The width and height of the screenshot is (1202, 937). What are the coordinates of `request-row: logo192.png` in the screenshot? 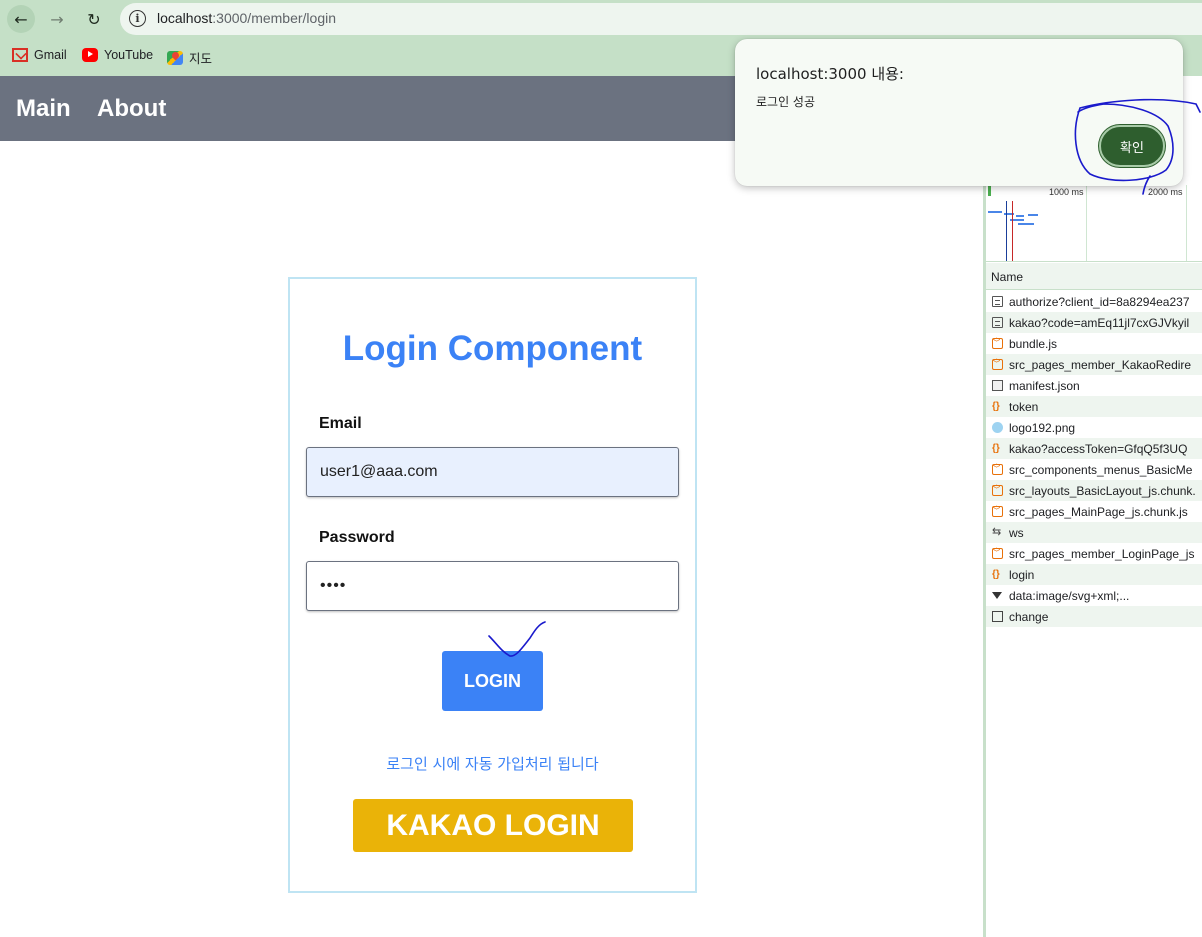 It's located at (1094, 427).